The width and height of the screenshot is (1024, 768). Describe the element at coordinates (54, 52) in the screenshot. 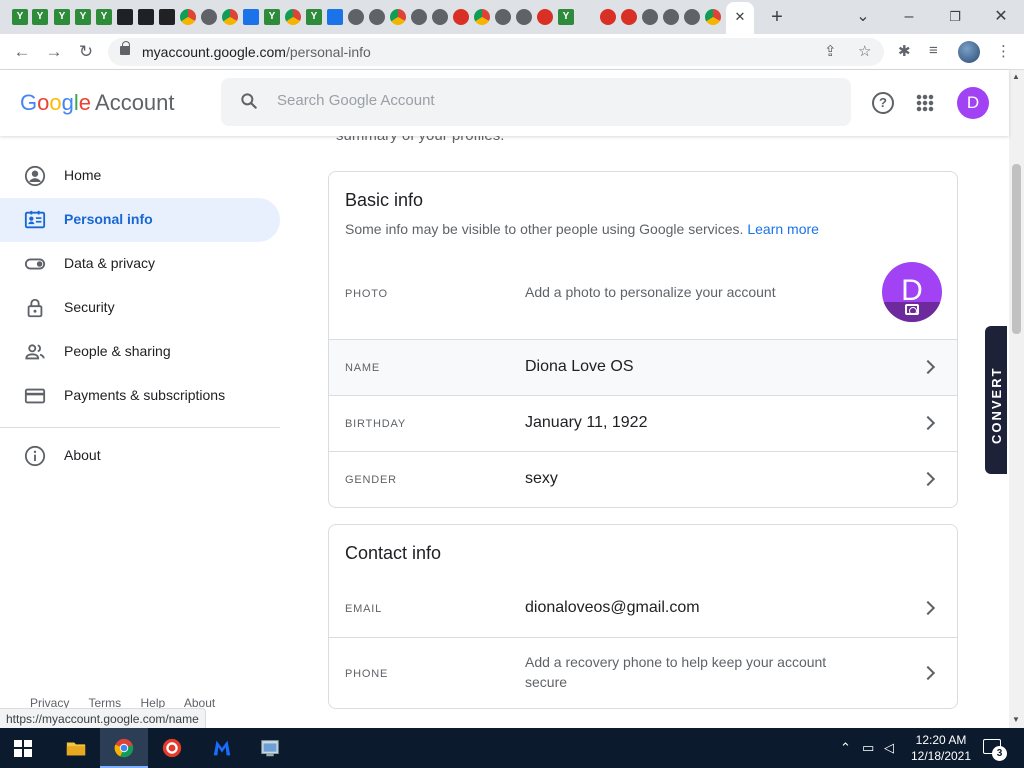

I see `forward-button: →` at that location.